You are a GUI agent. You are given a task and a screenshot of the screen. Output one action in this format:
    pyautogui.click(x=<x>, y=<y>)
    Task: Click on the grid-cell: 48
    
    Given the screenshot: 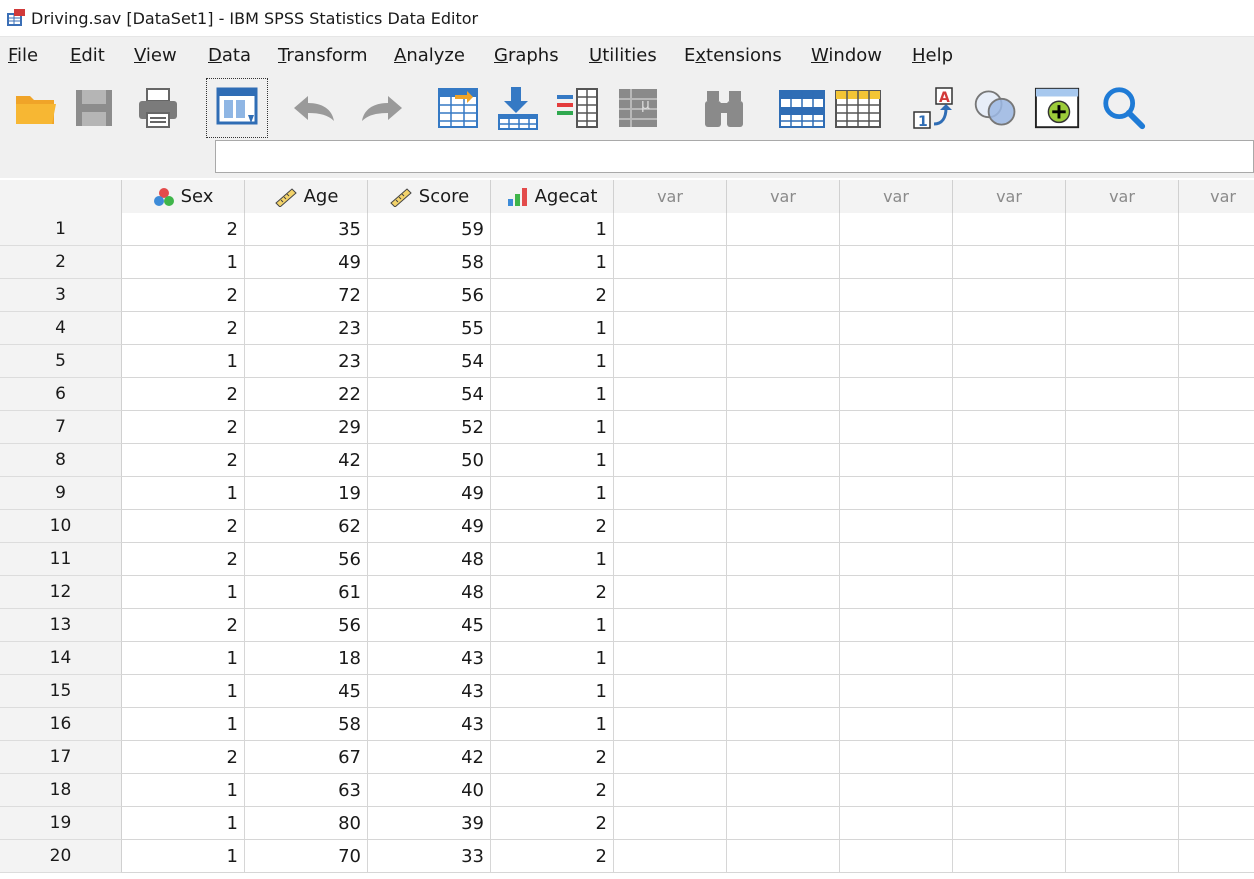 What is the action you would take?
    pyautogui.click(x=429, y=559)
    